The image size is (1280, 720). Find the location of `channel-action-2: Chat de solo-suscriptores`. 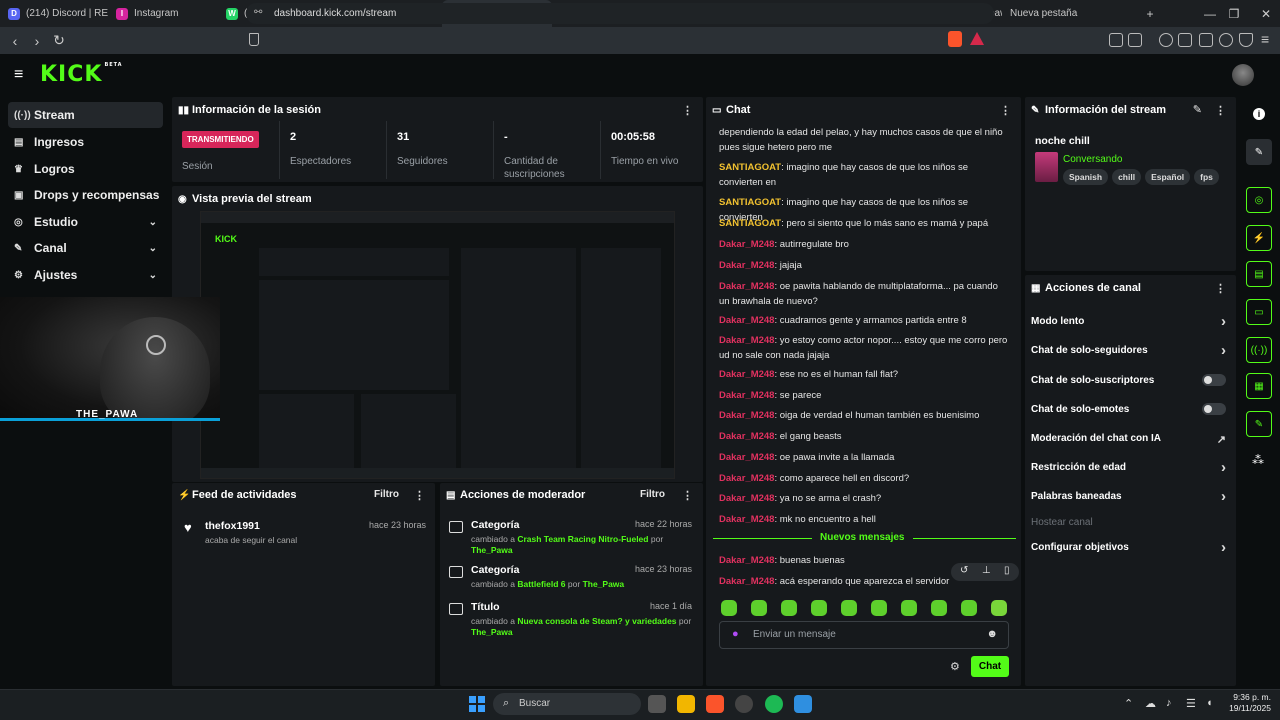

channel-action-2: Chat de solo-suscriptores is located at coordinates (1128, 380).